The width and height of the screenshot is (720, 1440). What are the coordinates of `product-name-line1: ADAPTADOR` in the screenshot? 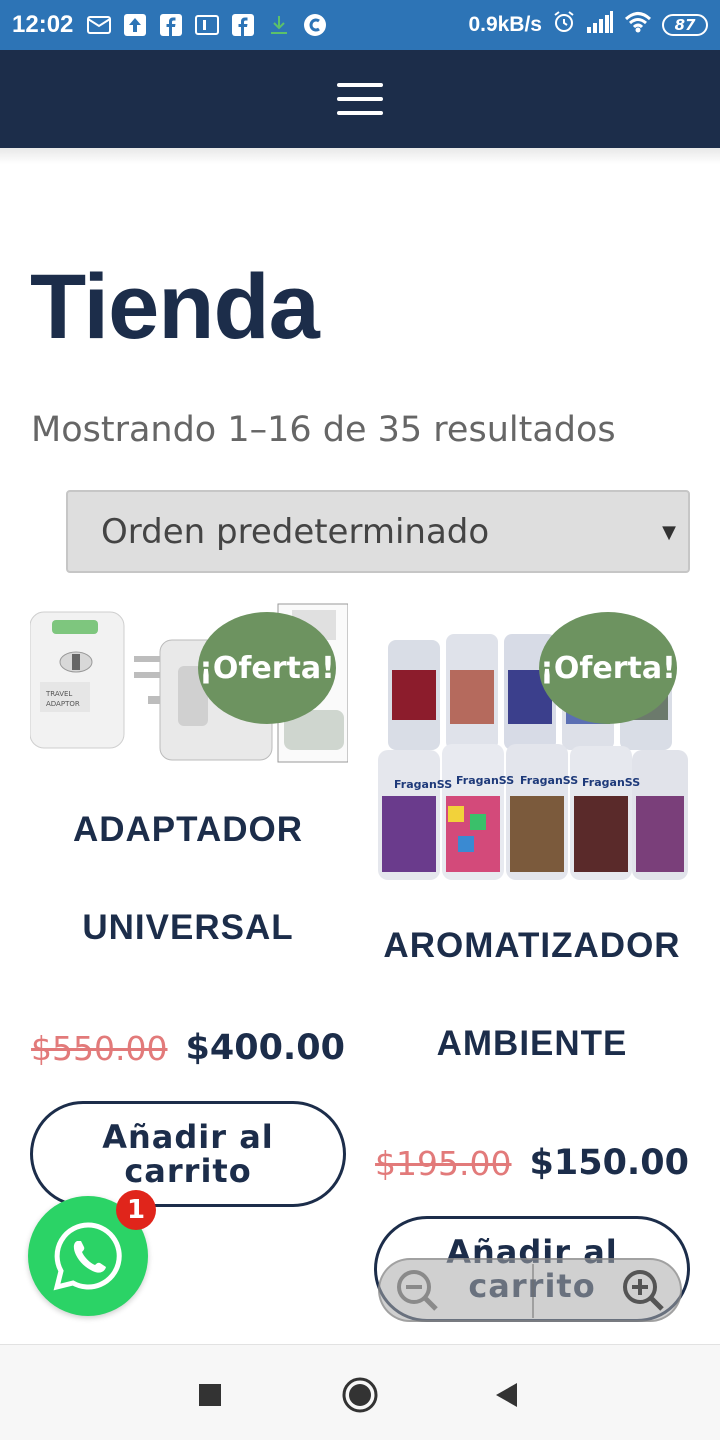 It's located at (187, 829).